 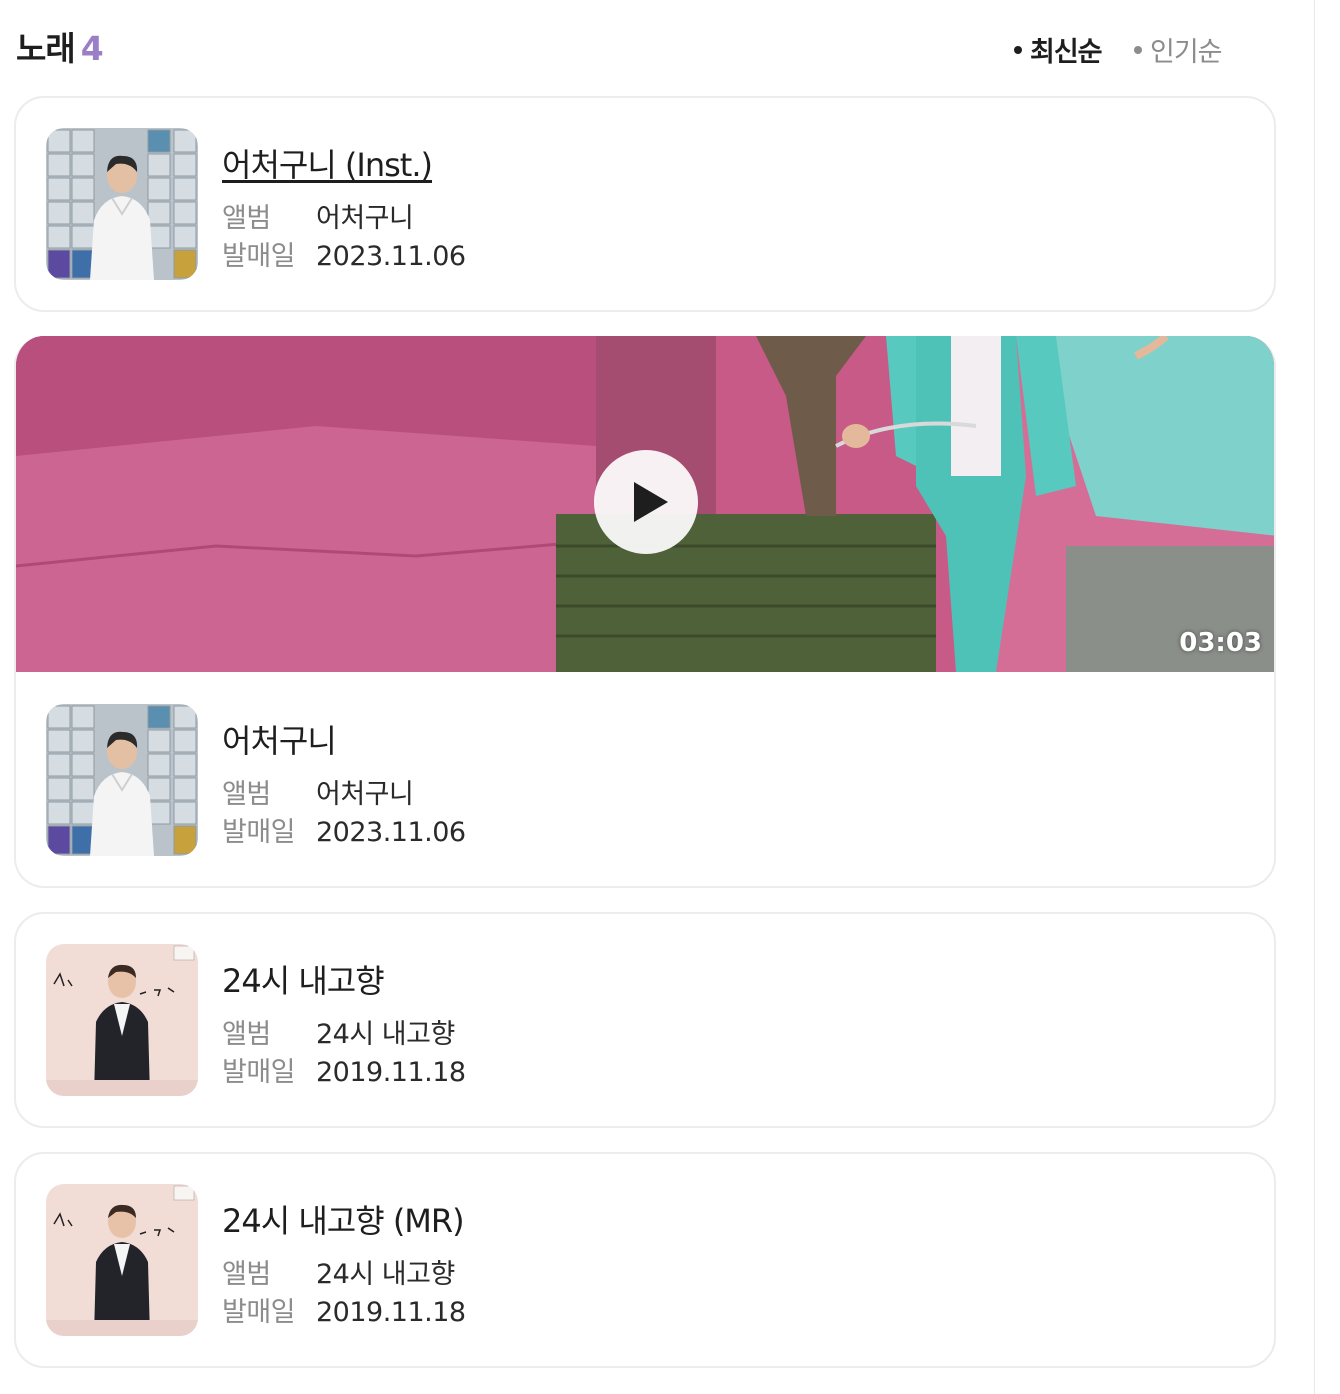 I want to click on song-title: 24시 내고향 (MR), so click(x=343, y=1219).